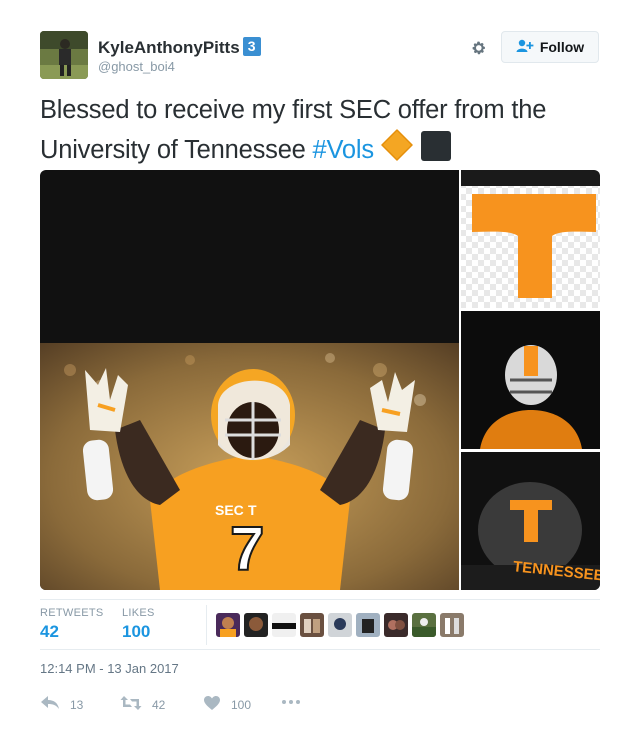  Describe the element at coordinates (138, 613) in the screenshot. I see `likes-label: LIKES` at that location.